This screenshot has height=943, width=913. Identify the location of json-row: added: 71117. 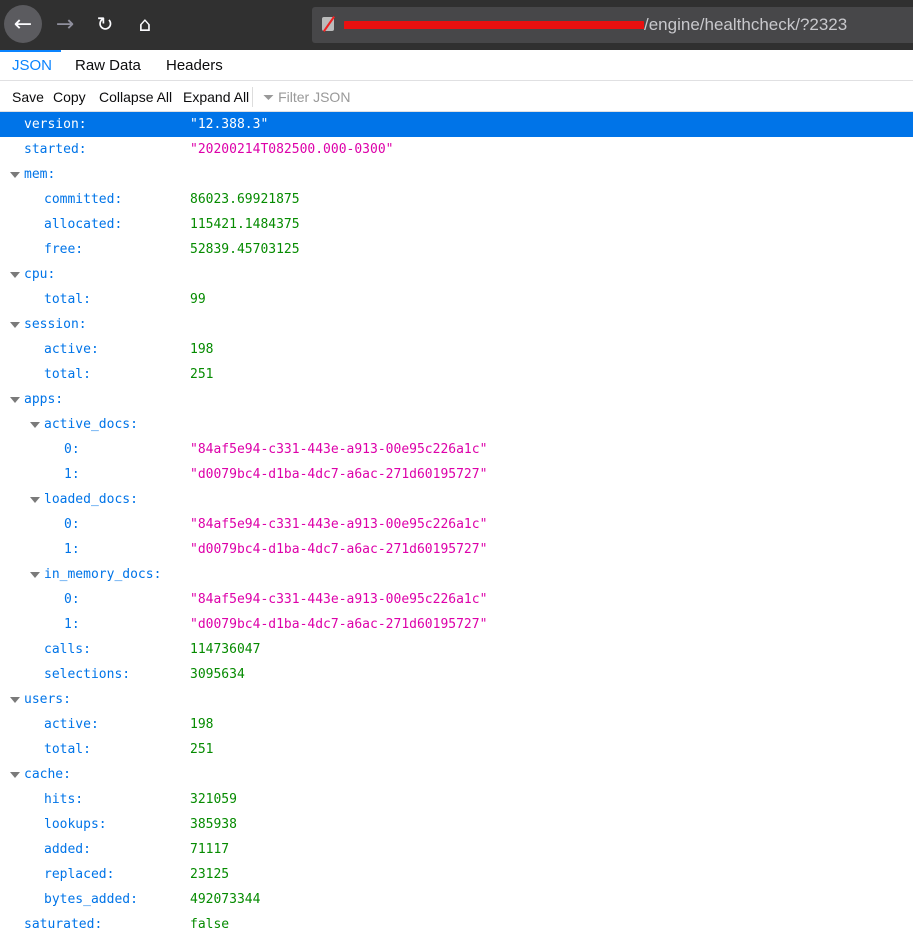
(456, 849).